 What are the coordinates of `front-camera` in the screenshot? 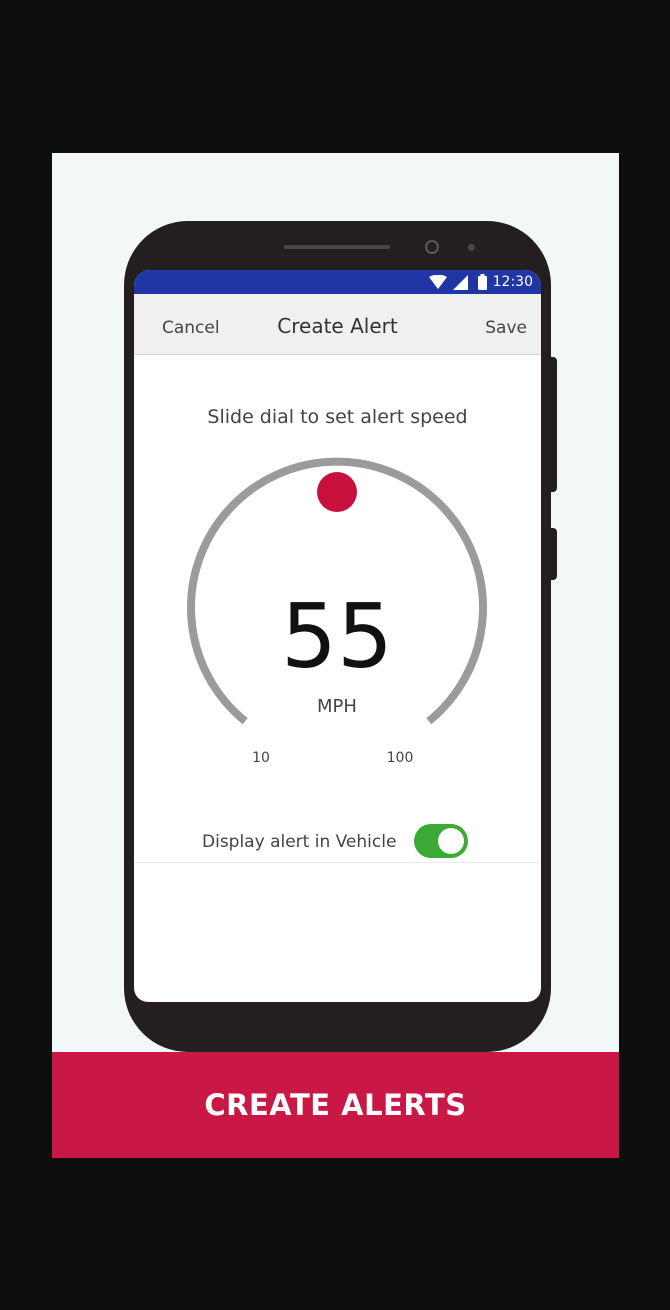 It's located at (432, 247).